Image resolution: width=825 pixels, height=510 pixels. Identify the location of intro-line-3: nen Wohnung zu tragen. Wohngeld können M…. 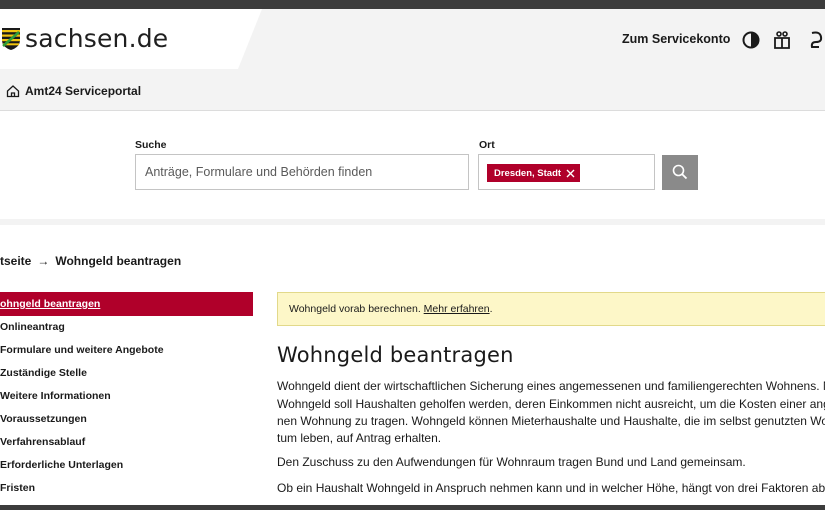
(551, 421).